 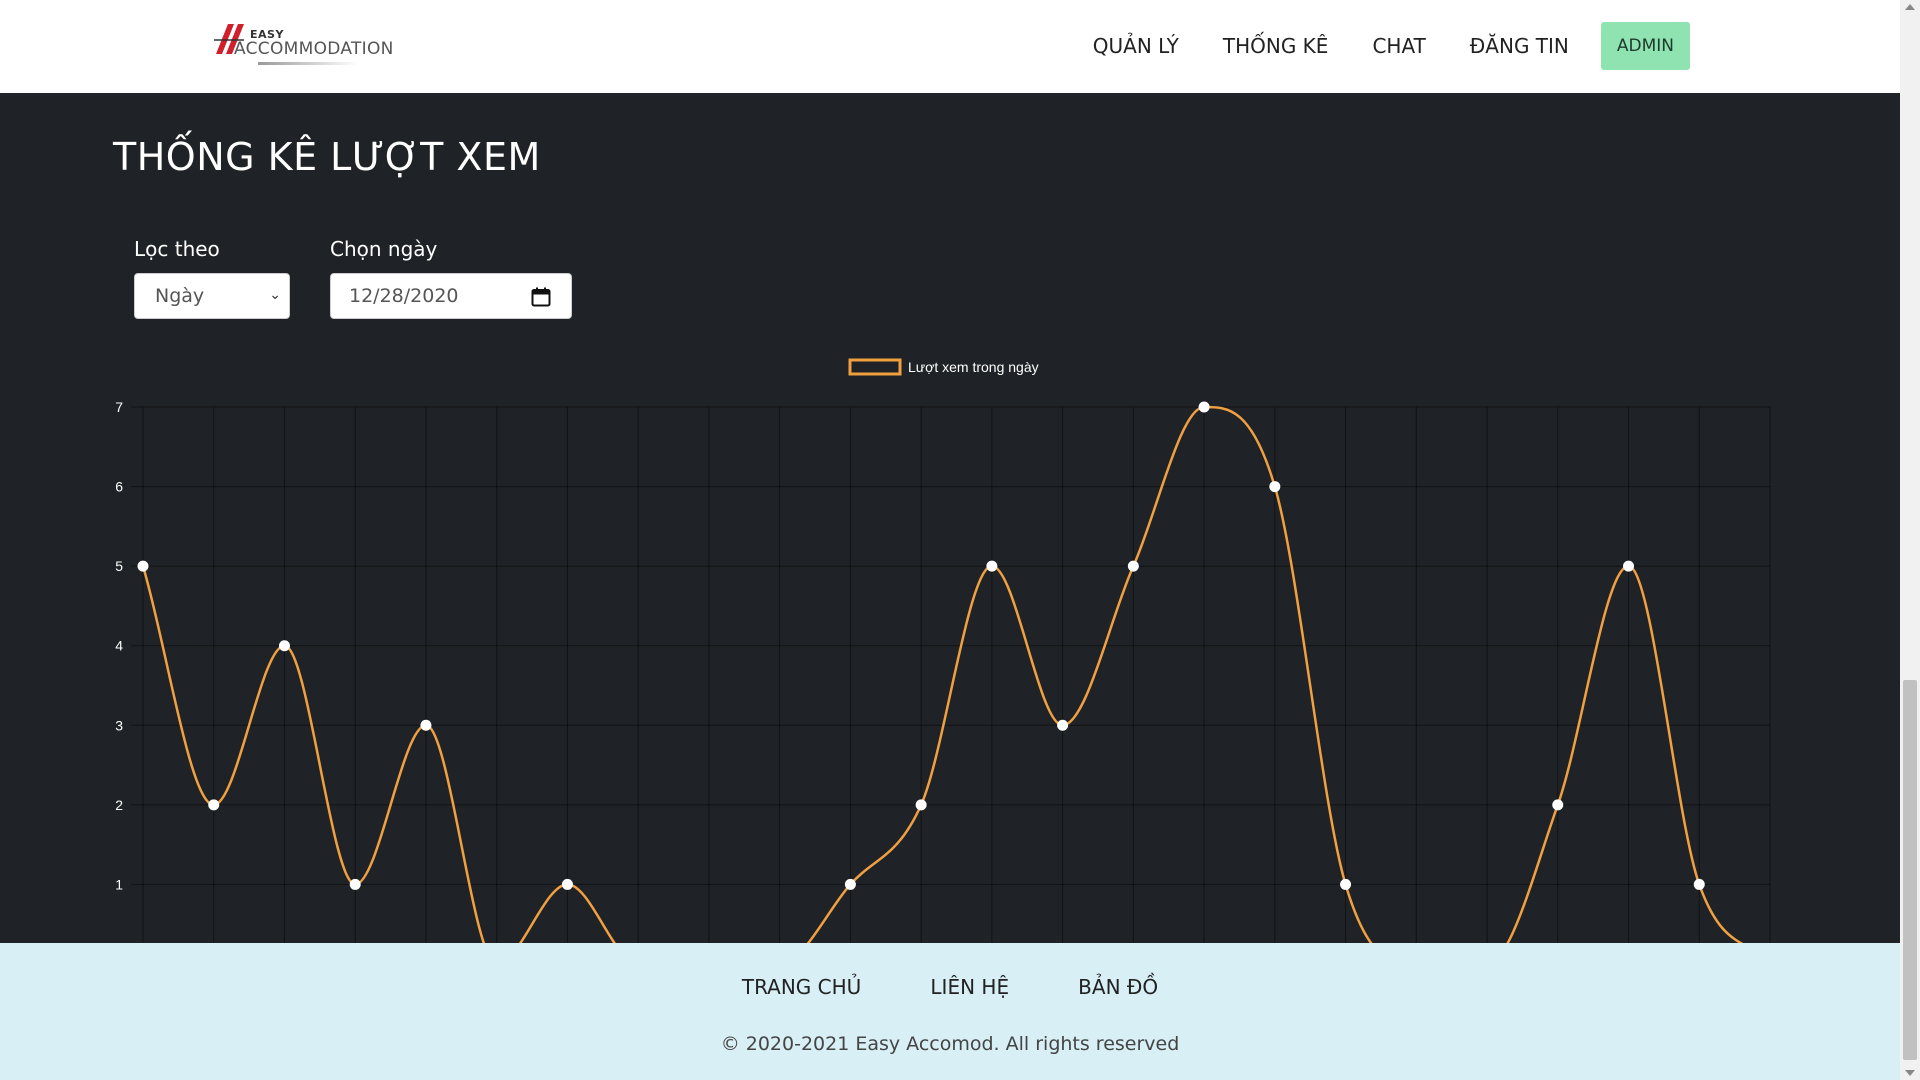 I want to click on y-tick-label: 5, so click(x=119, y=566).